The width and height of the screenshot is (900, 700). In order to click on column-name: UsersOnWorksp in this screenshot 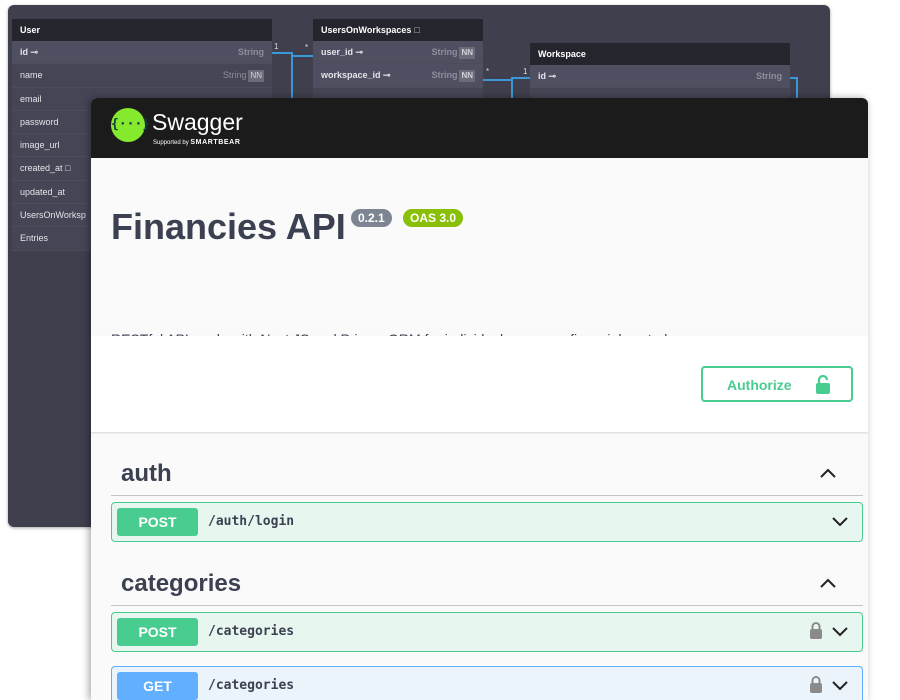, I will do `click(53, 215)`.